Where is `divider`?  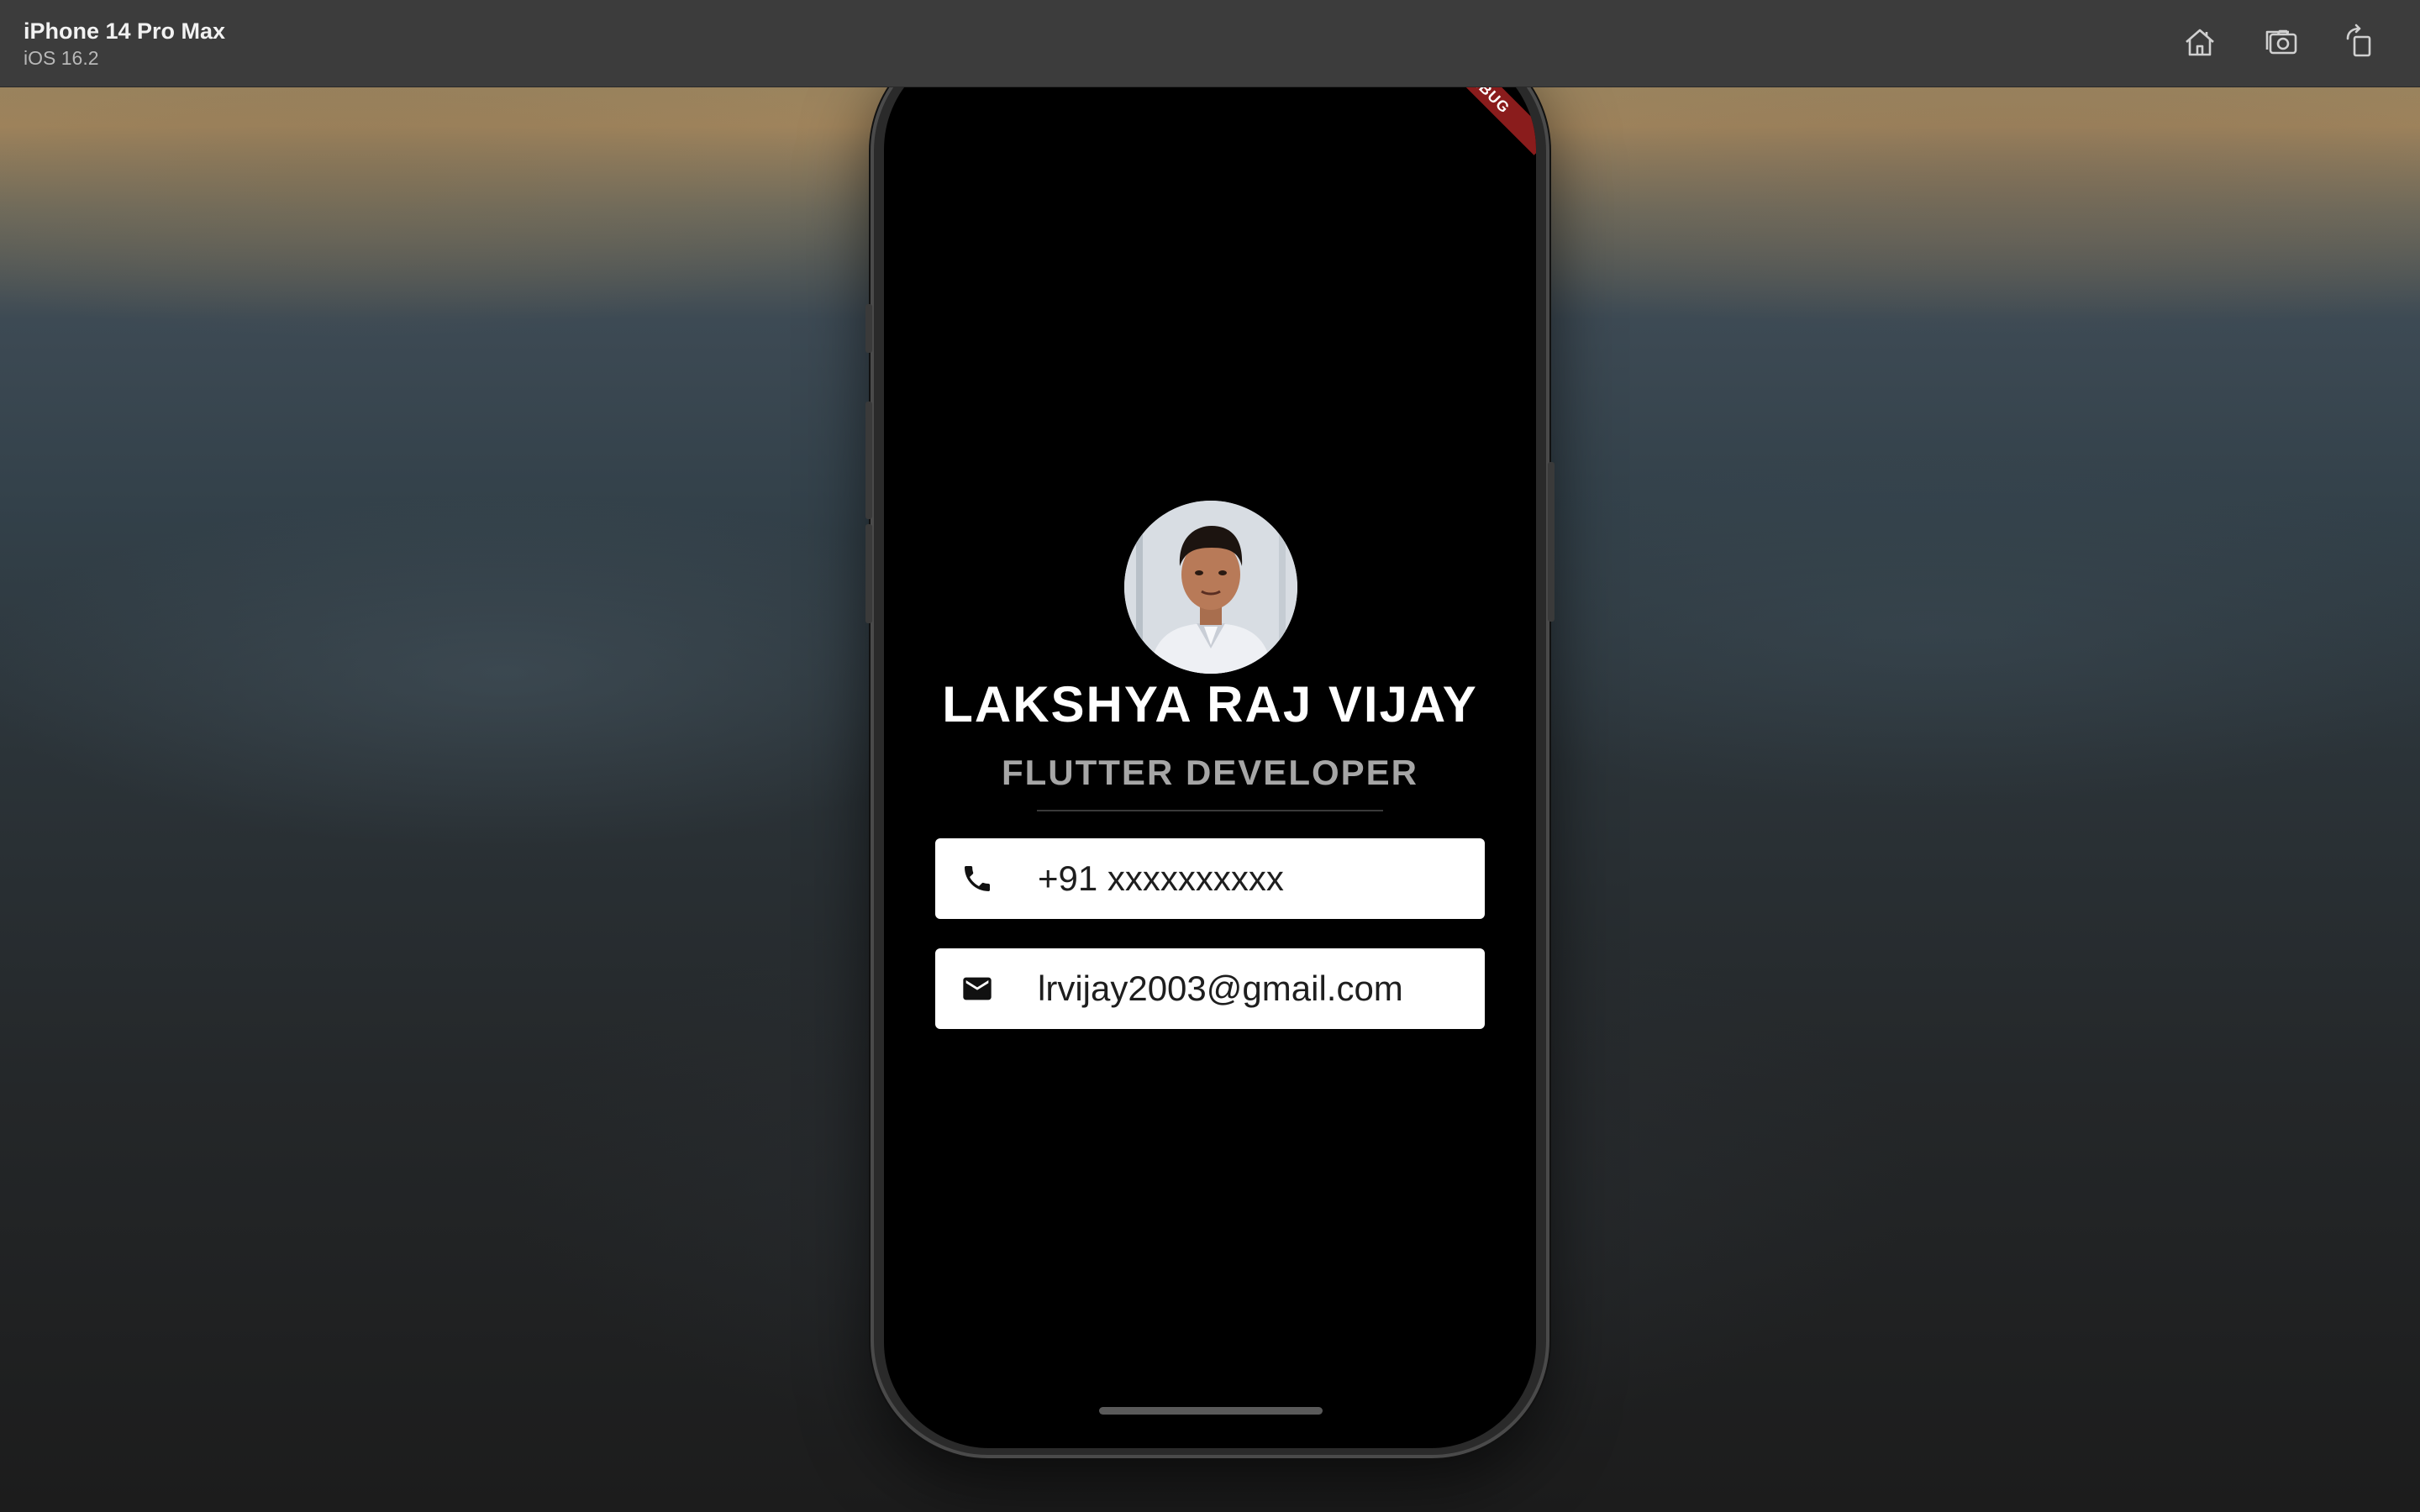 divider is located at coordinates (1210, 810).